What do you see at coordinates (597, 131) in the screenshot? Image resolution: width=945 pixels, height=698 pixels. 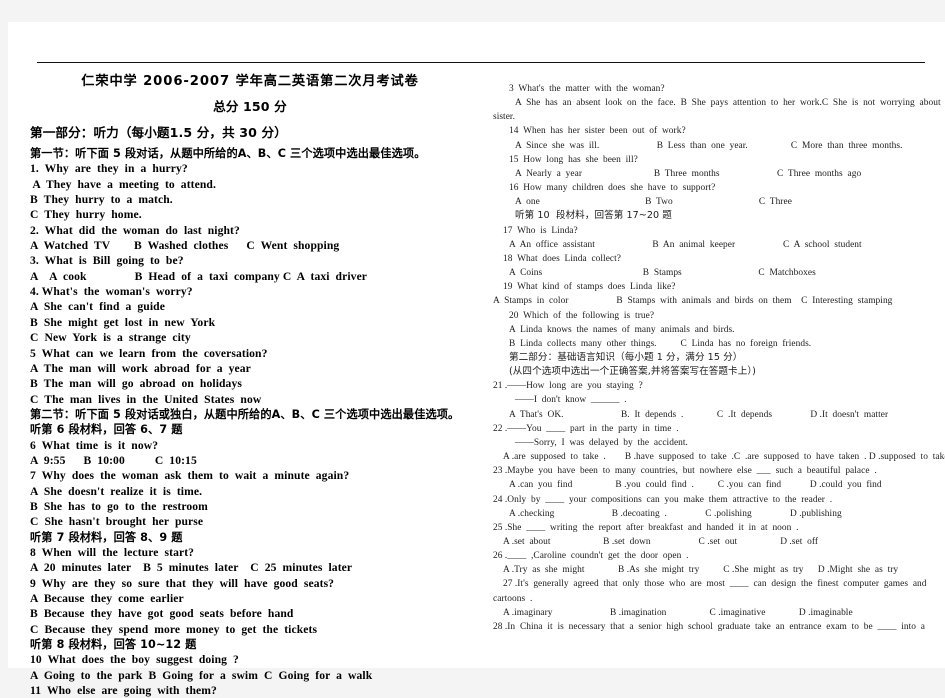 I see `question-line: 14 When has her sister been out of work?` at bounding box center [597, 131].